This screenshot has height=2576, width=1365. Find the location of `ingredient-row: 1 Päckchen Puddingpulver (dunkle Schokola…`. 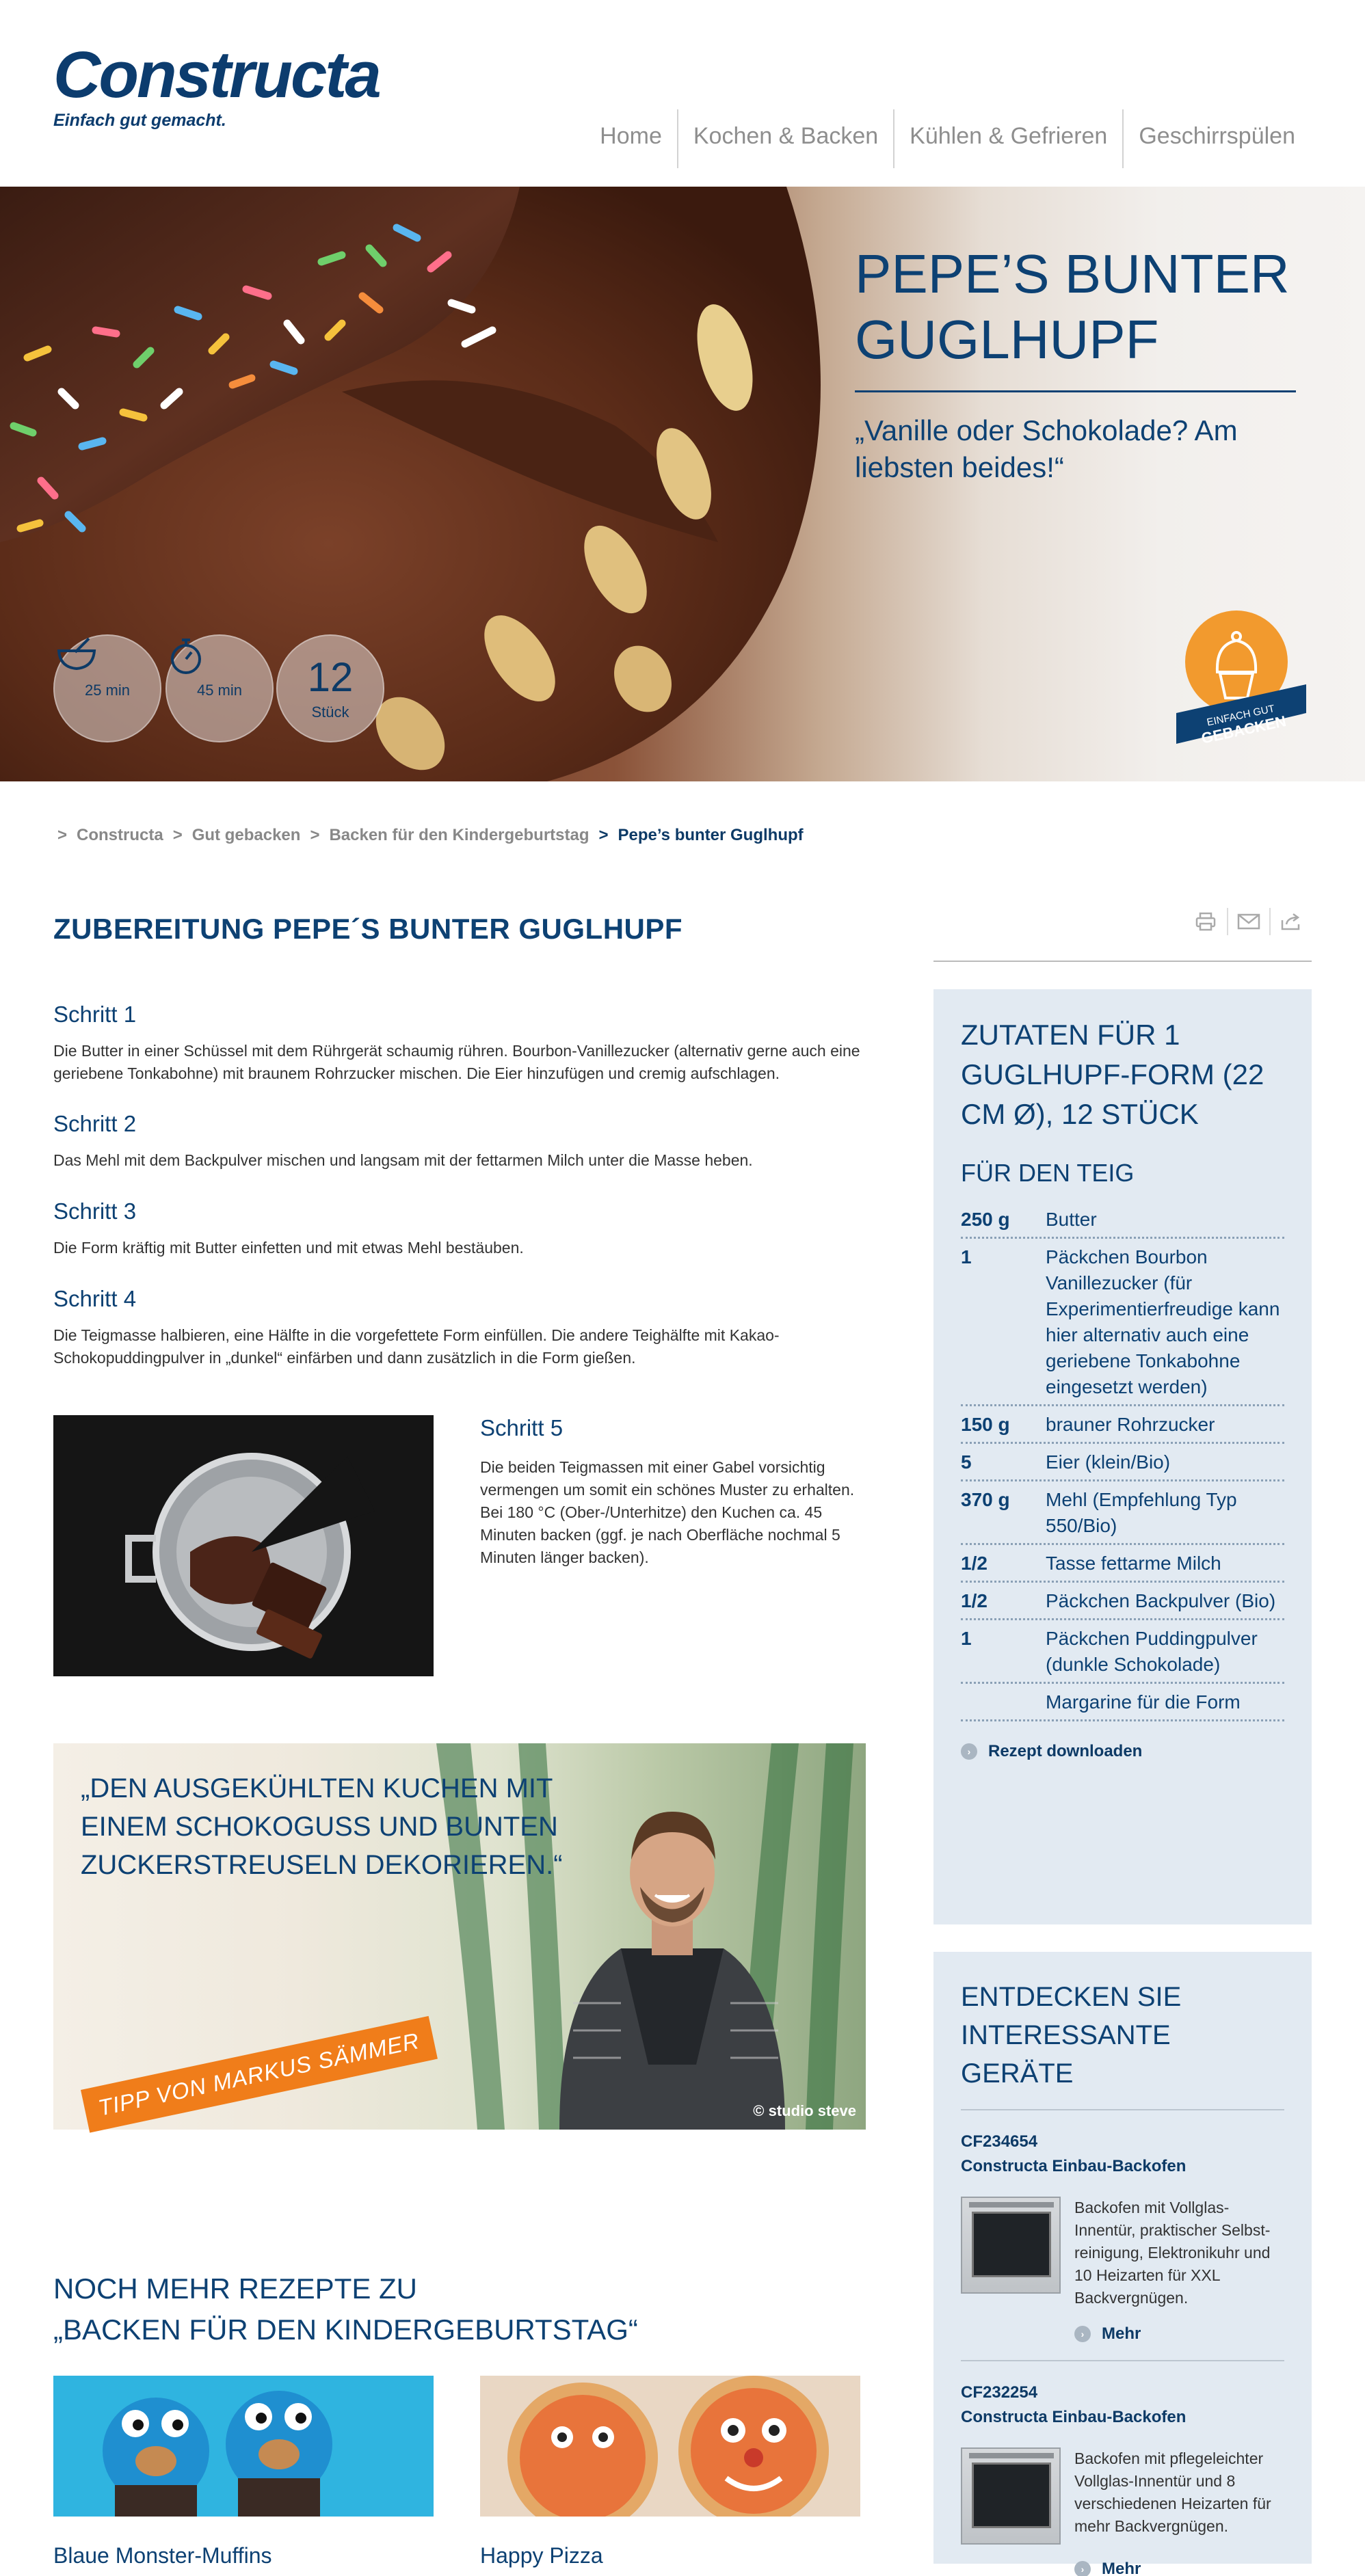

ingredient-row: 1 Päckchen Puddingpulver (dunkle Schokola… is located at coordinates (1122, 1652).